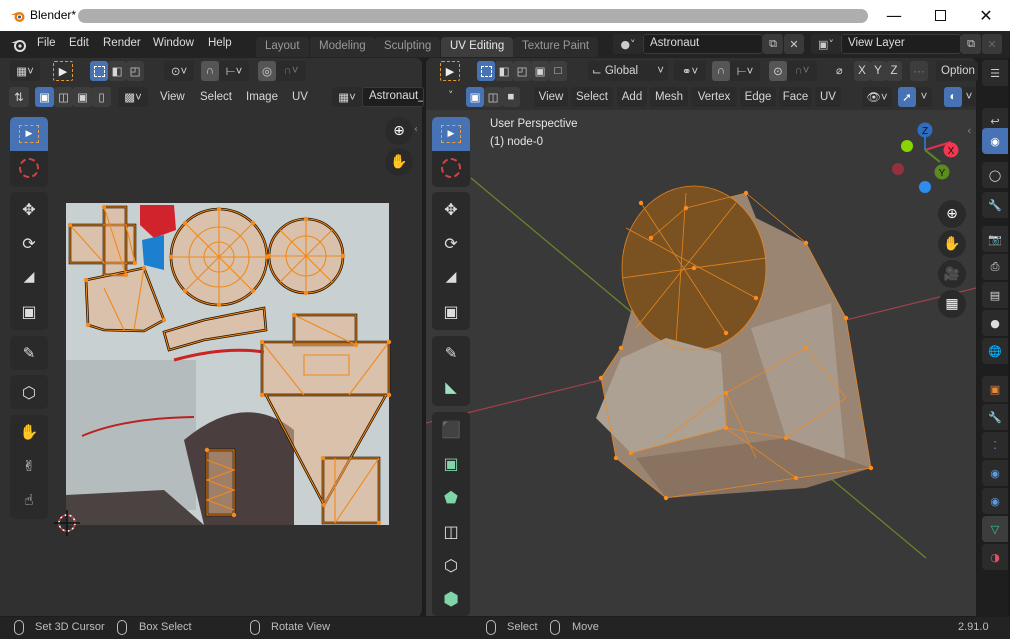 This screenshot has width=1010, height=639. Describe the element at coordinates (995, 323) in the screenshot. I see `prop-tab-scene: ●` at that location.